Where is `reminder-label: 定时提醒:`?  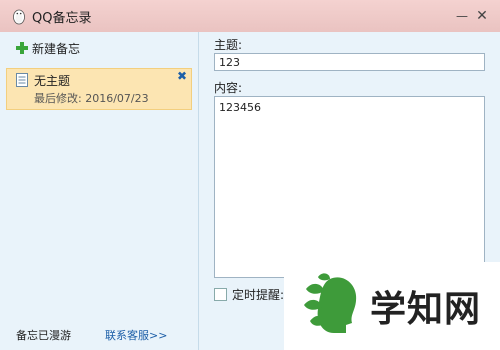
reminder-label: 定时提醒: is located at coordinates (258, 295).